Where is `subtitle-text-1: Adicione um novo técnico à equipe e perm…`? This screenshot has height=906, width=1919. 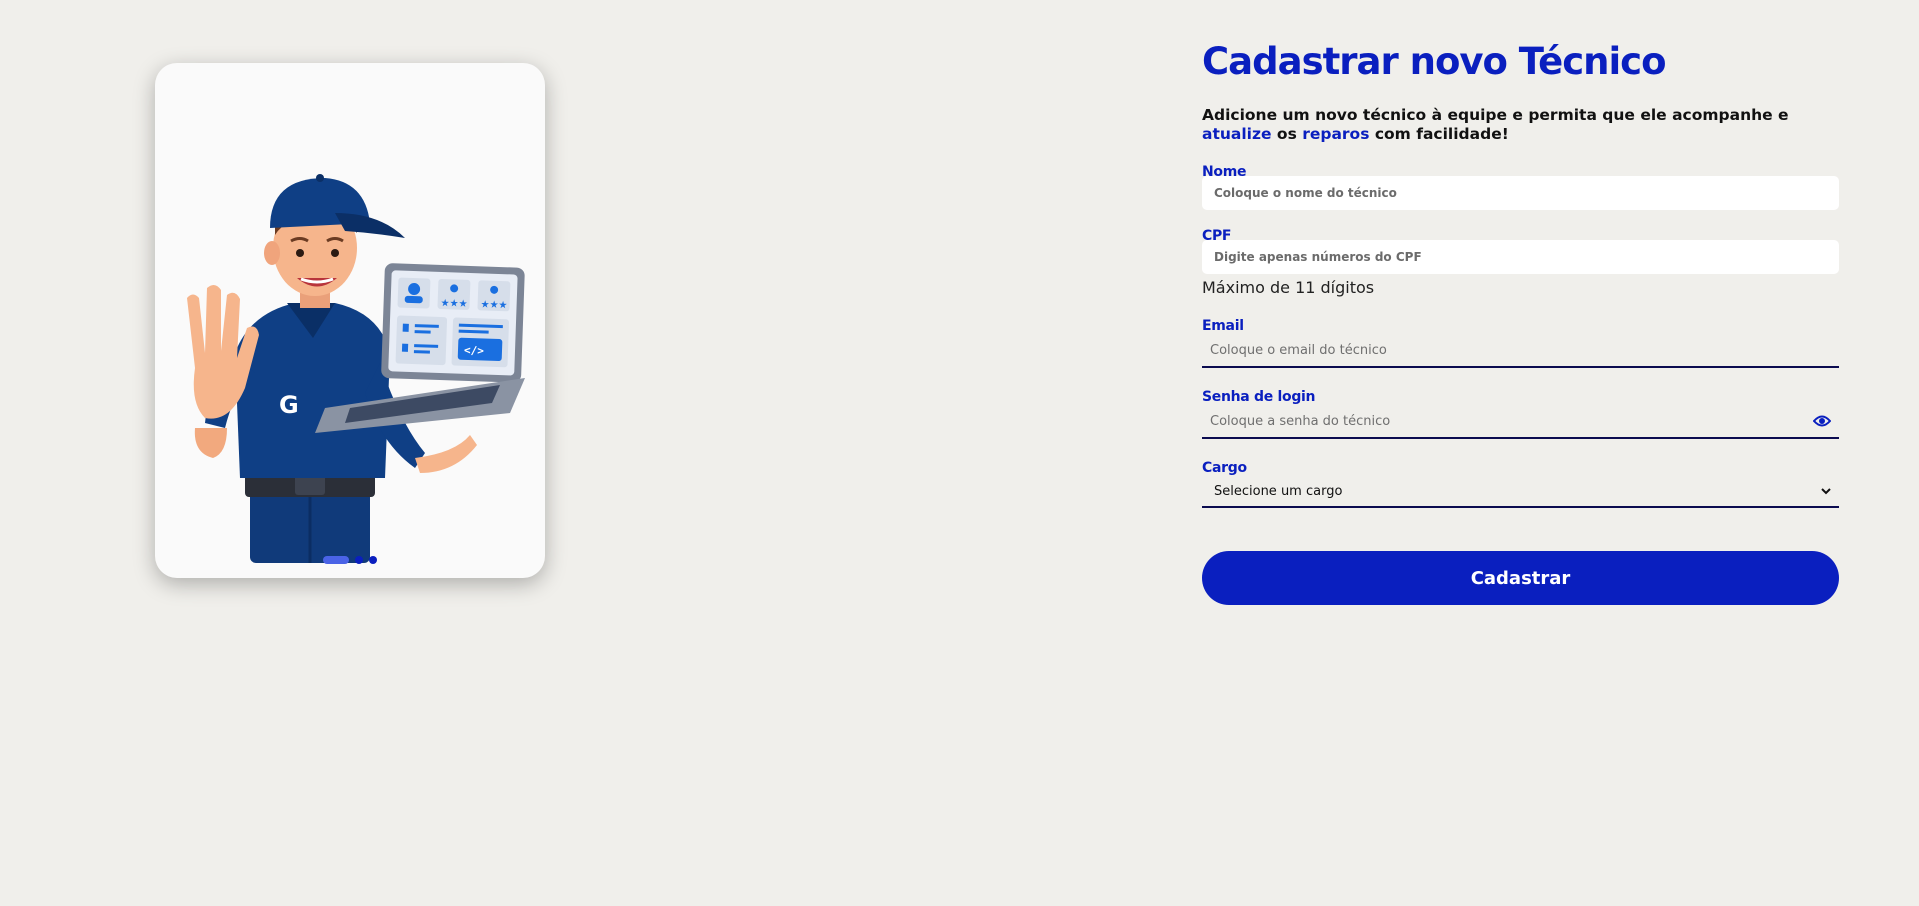
subtitle-text-1: Adicione um novo técnico à equipe e perm… is located at coordinates (1495, 115).